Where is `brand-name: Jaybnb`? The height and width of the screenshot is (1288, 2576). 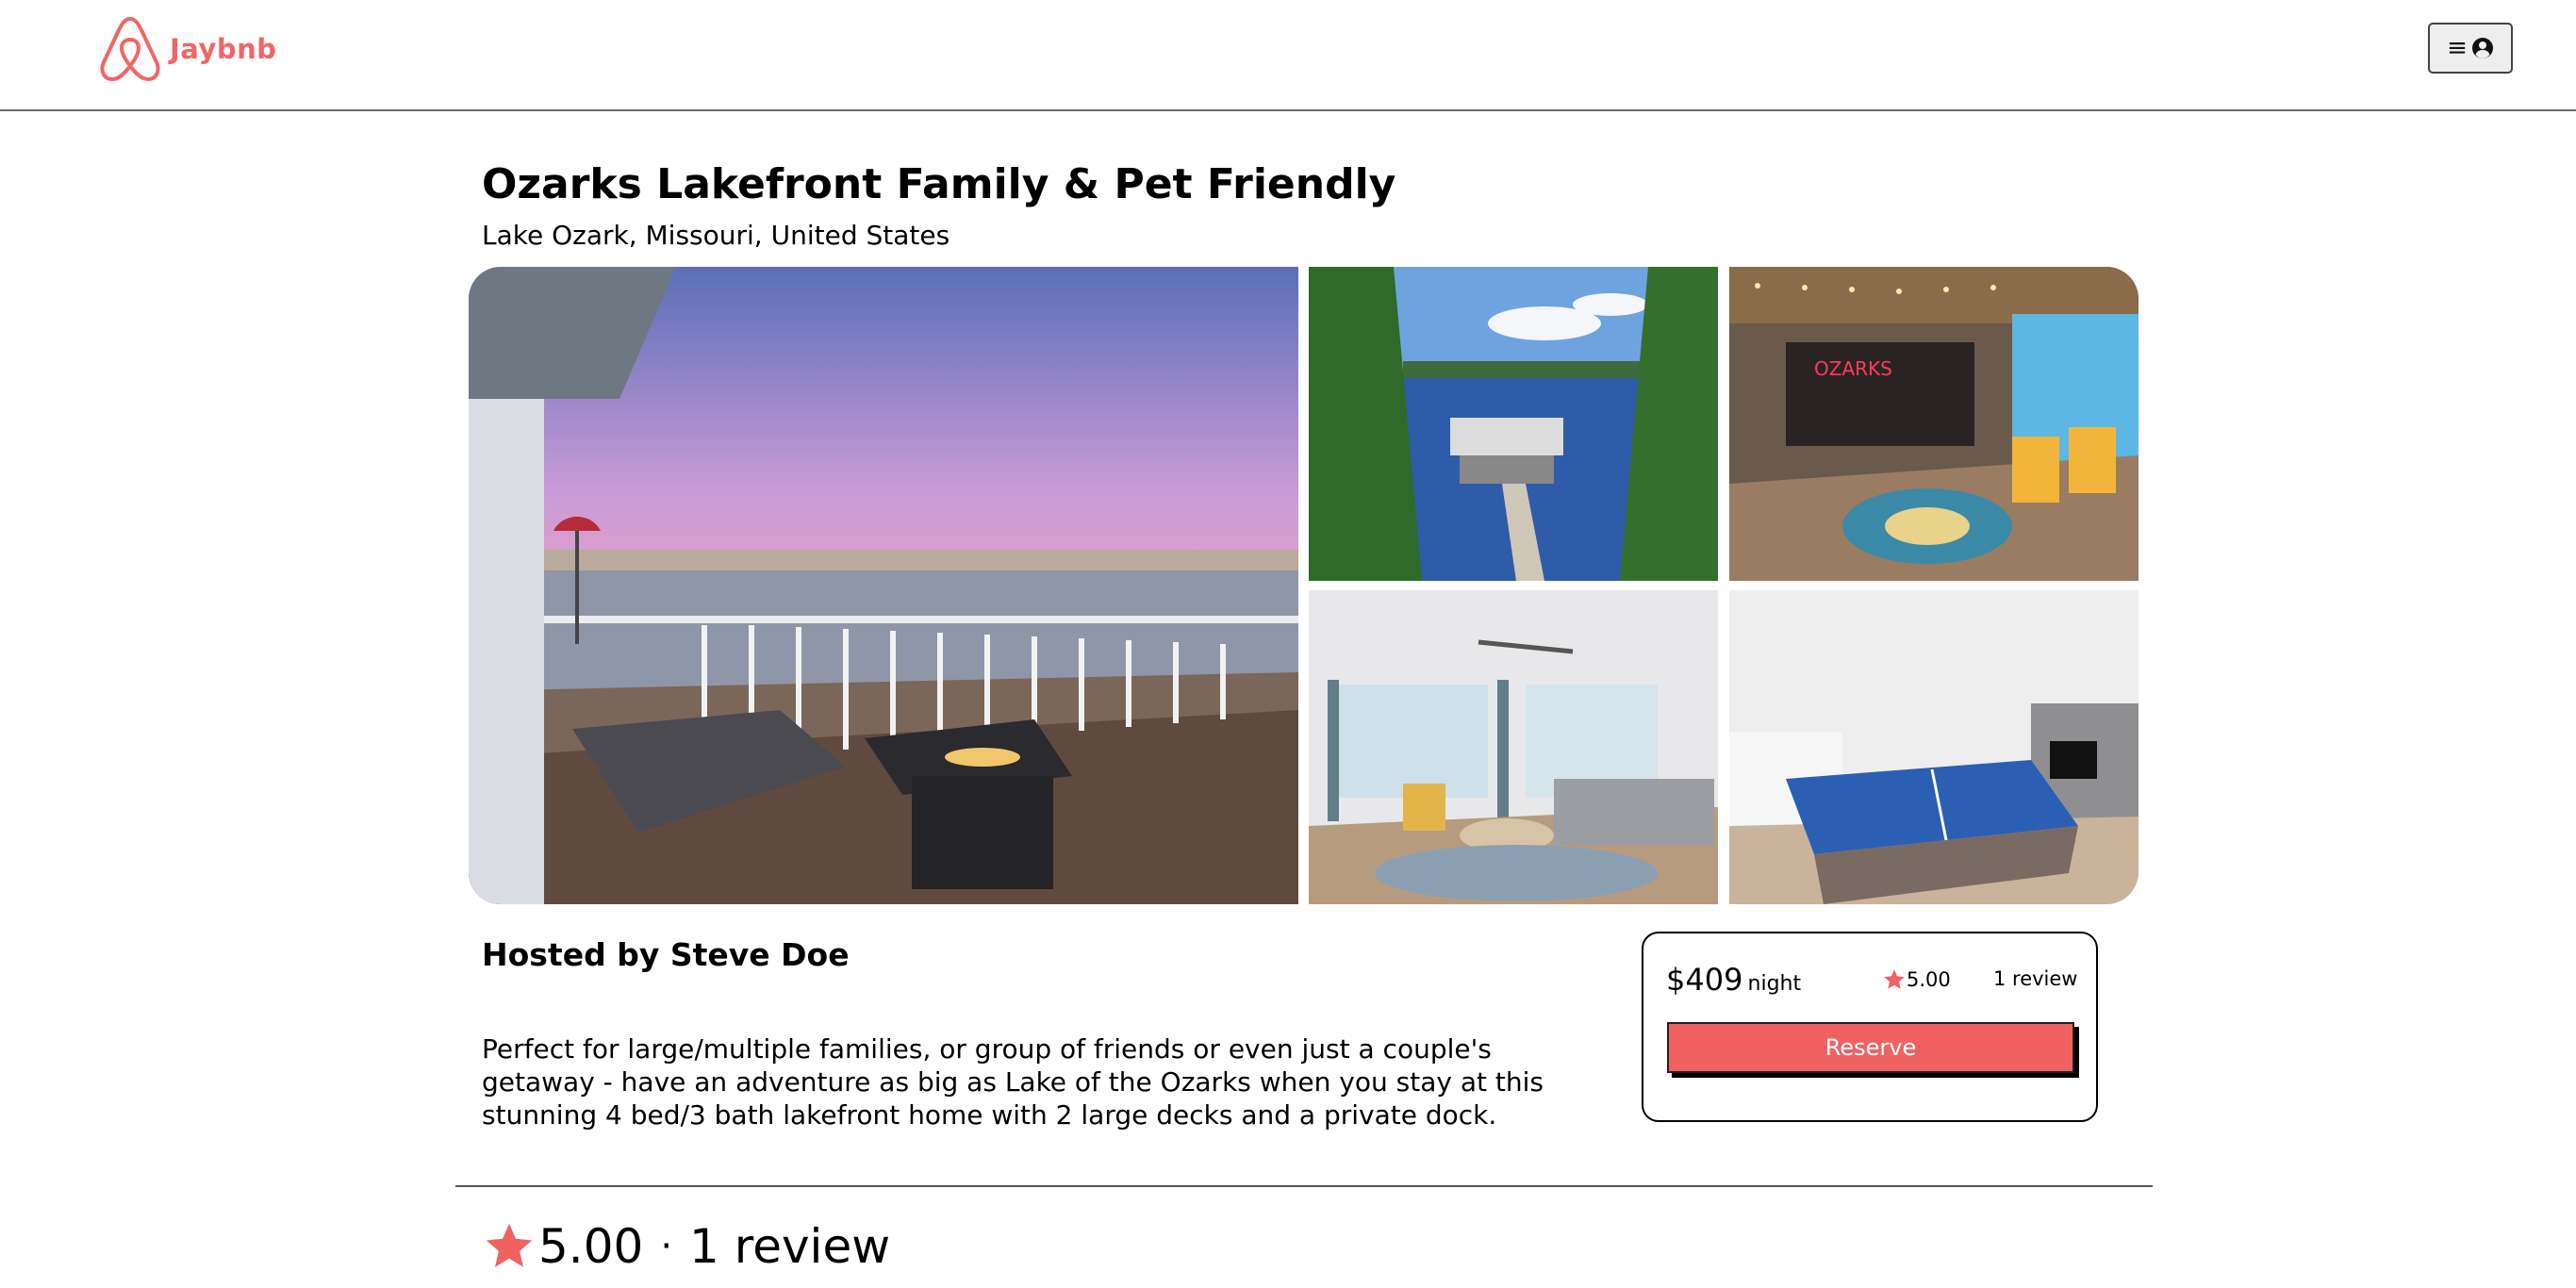
brand-name: Jaybnb is located at coordinates (223, 49).